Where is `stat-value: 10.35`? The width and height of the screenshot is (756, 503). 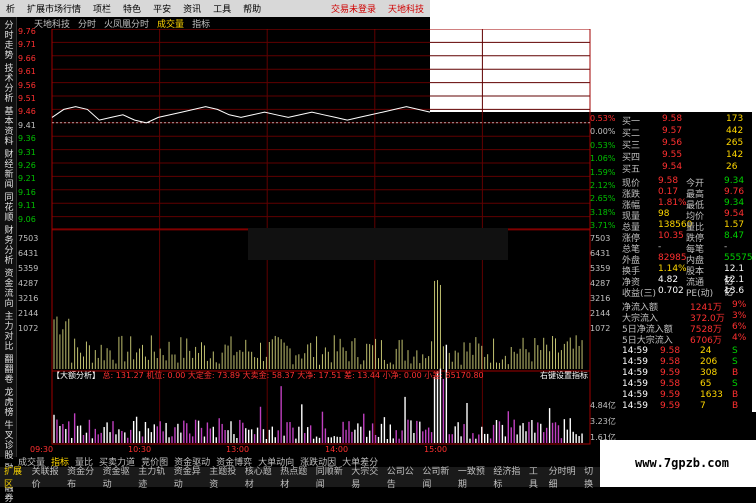 stat-value: 10.35 is located at coordinates (671, 236).